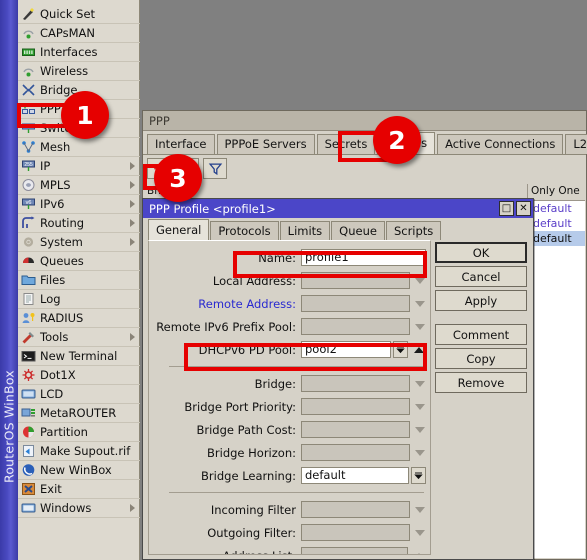 The height and width of the screenshot is (560, 587). What do you see at coordinates (244, 230) in the screenshot?
I see `dialog-tab-protocols: Protocols` at bounding box center [244, 230].